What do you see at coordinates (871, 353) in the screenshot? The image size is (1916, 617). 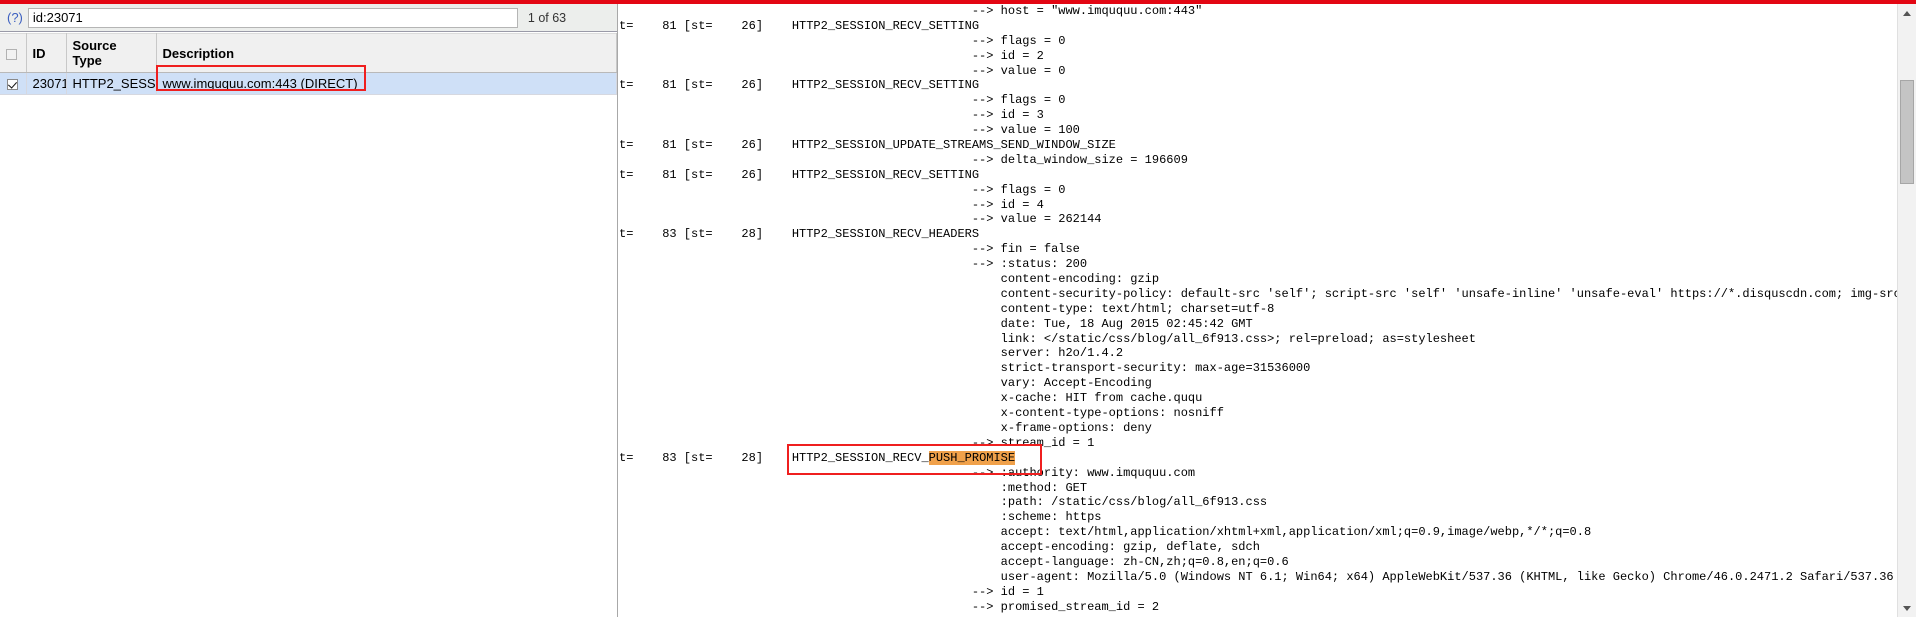 I see `log-line: server: h2o/1.4.2` at bounding box center [871, 353].